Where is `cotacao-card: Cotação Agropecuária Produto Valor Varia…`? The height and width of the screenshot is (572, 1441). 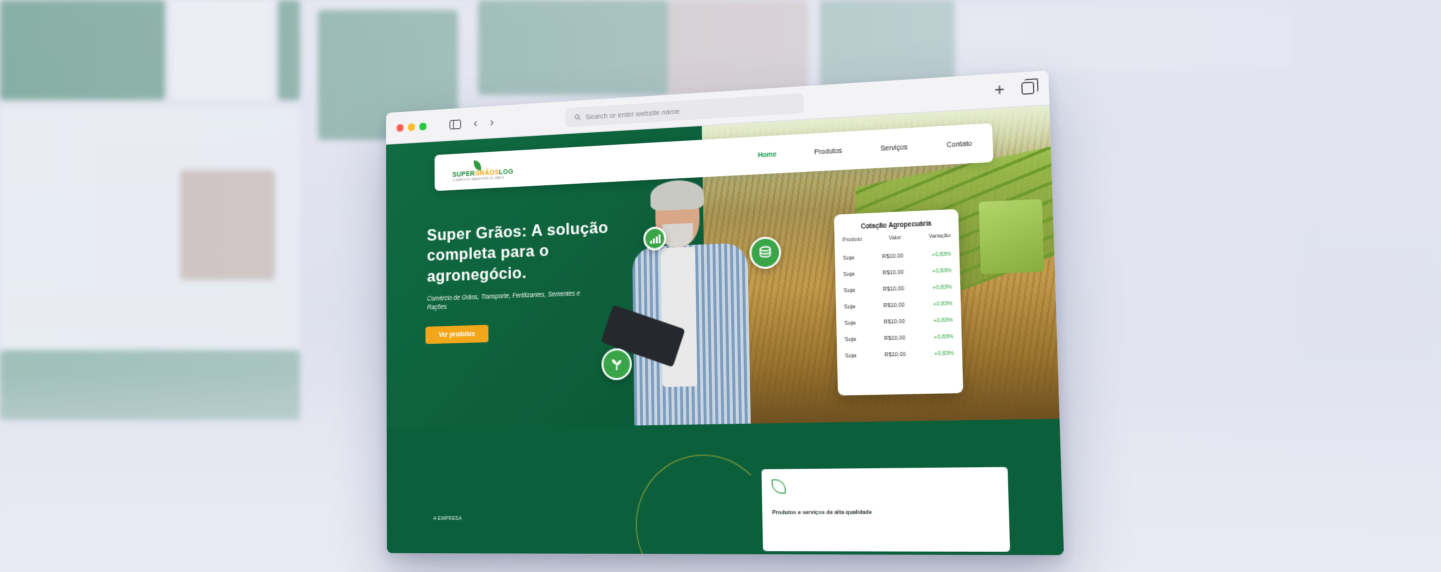 cotacao-card: Cotação Agropecuária Produto Valor Varia… is located at coordinates (898, 302).